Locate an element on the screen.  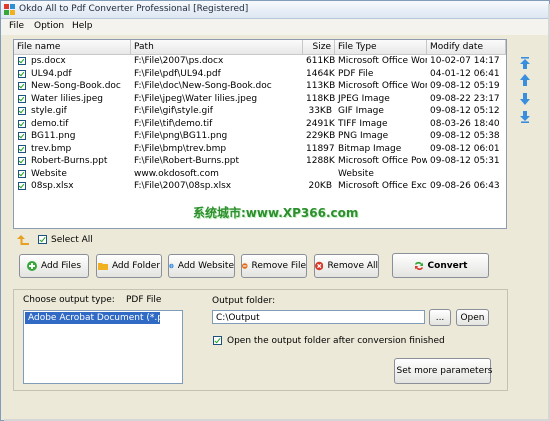
col-modify-date: Modify date is located at coordinates (466, 47).